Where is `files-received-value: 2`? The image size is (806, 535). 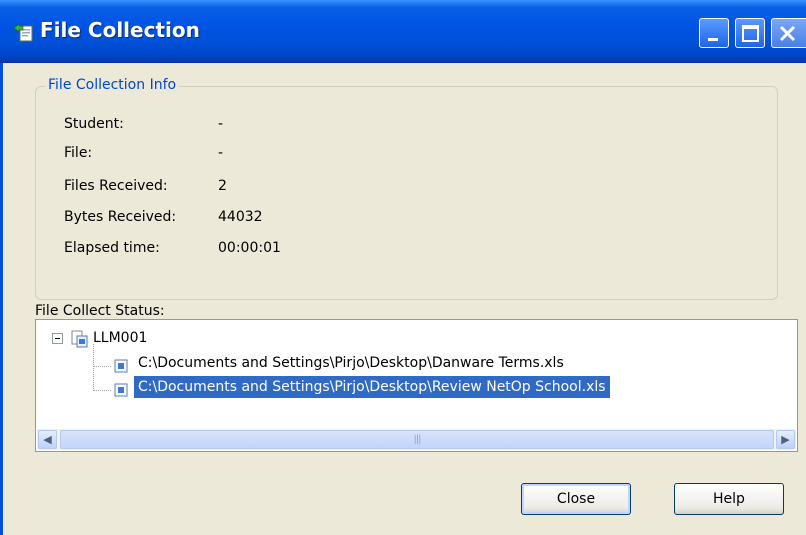
files-received-value: 2 is located at coordinates (222, 186).